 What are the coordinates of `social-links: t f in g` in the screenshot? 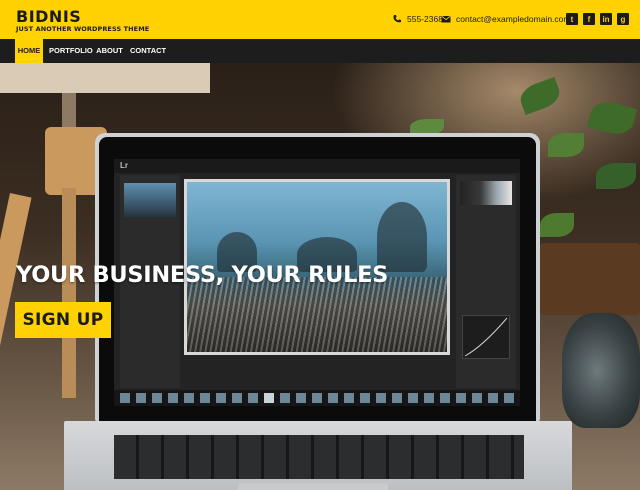 It's located at (597, 19).